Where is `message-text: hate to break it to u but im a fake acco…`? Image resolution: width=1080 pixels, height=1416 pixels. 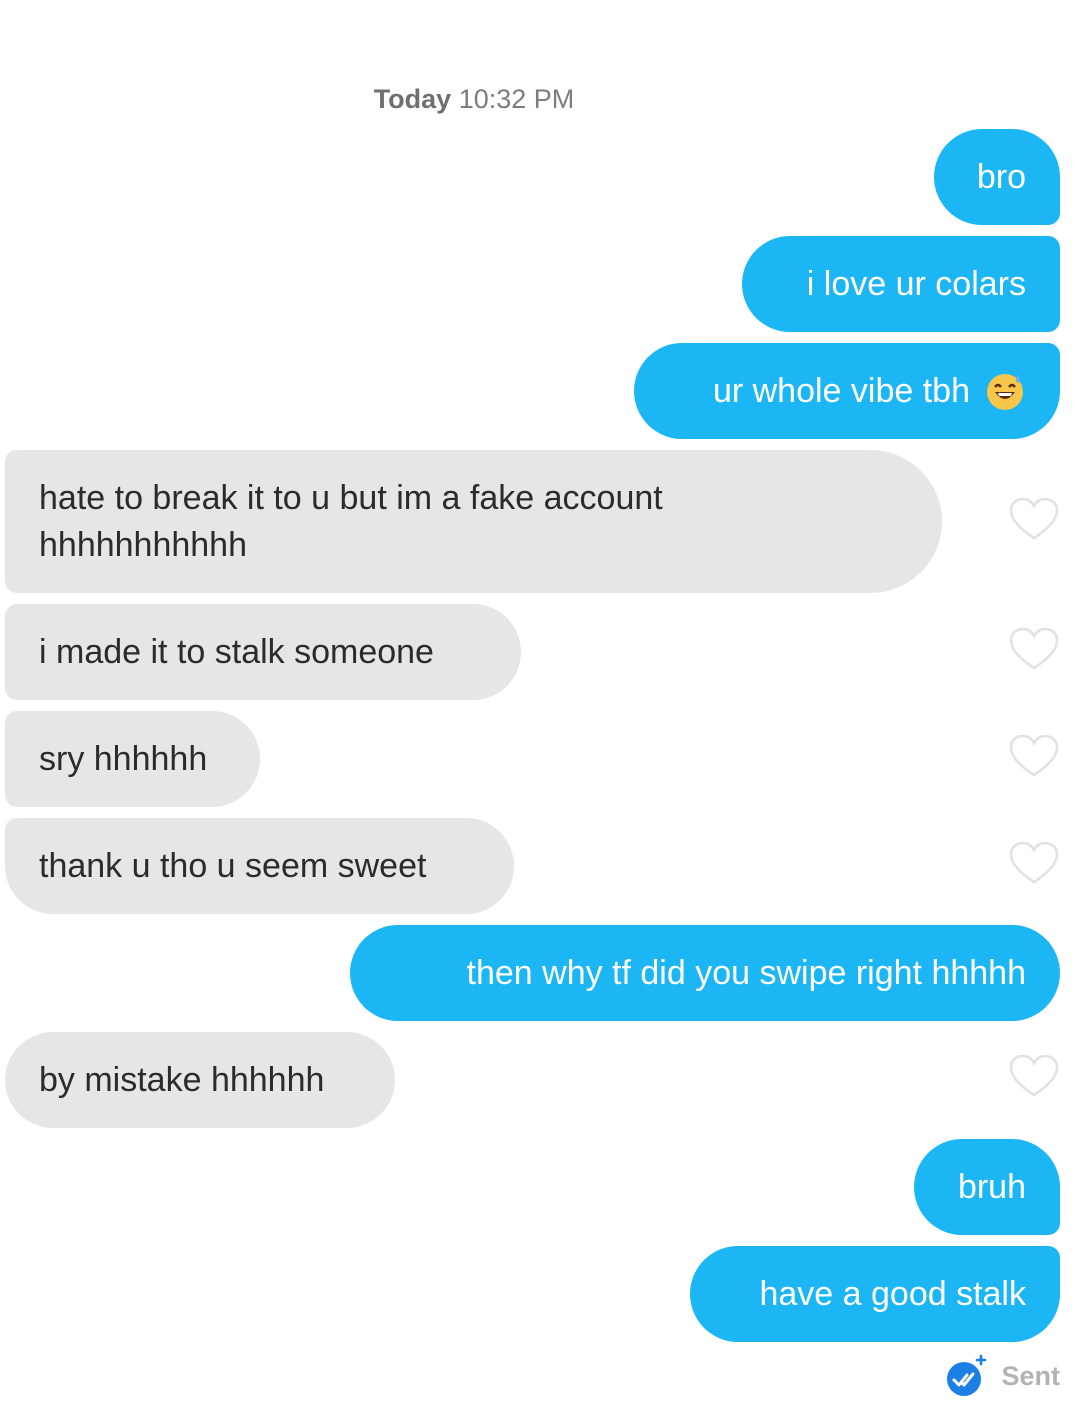
message-text: hate to break it to u but im a fake acco… is located at coordinates (351, 521).